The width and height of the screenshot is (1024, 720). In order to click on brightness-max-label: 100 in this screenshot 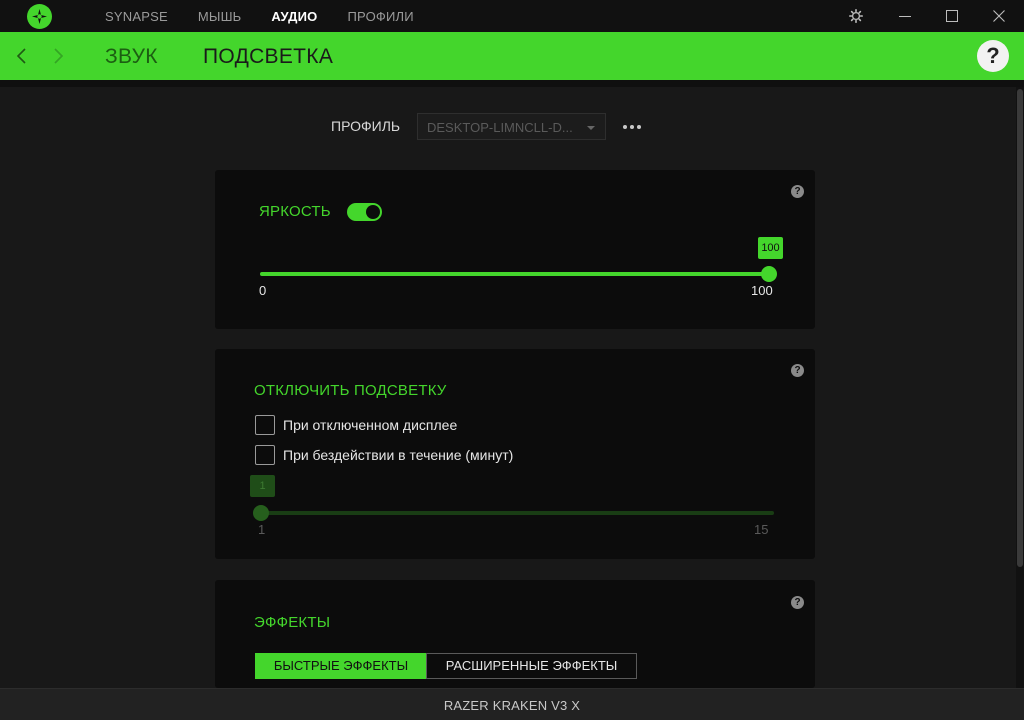, I will do `click(762, 290)`.